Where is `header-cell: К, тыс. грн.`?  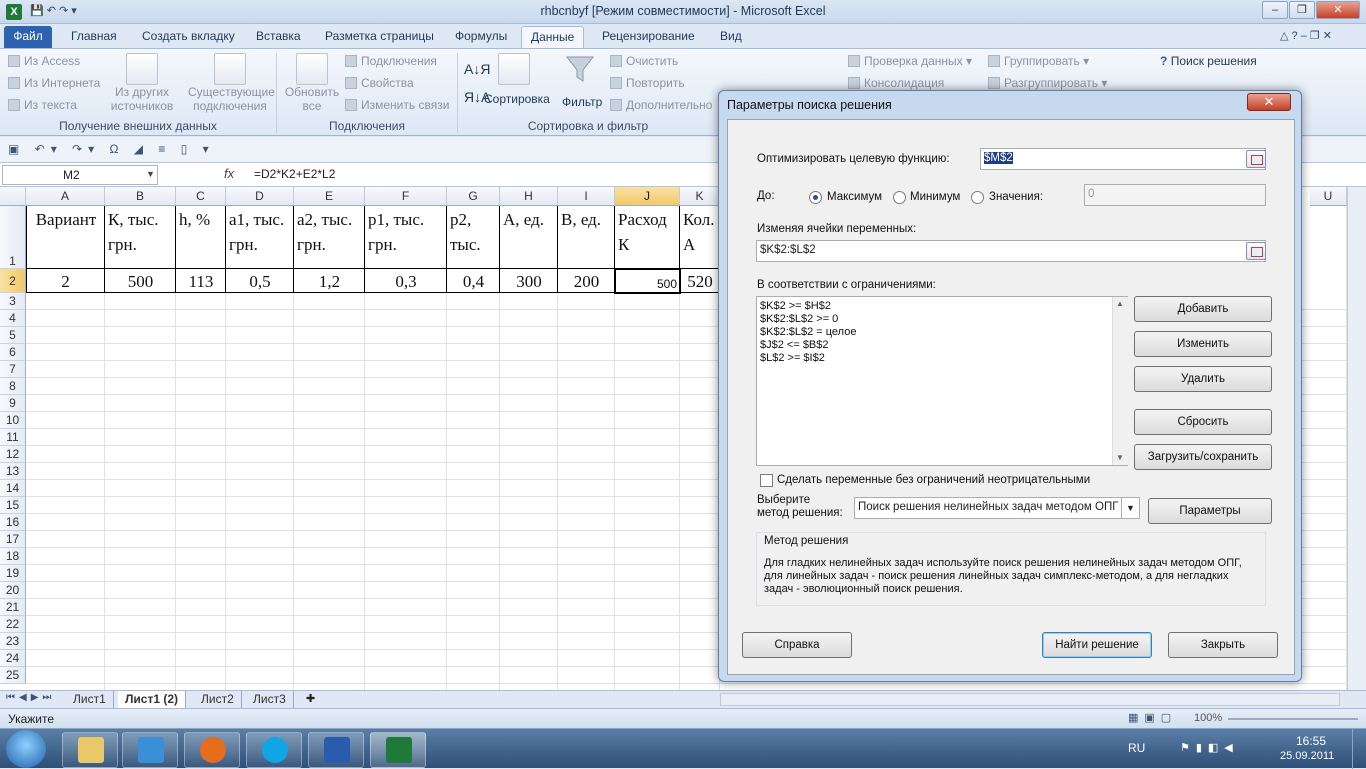 header-cell: К, тыс. грн. is located at coordinates (141, 237).